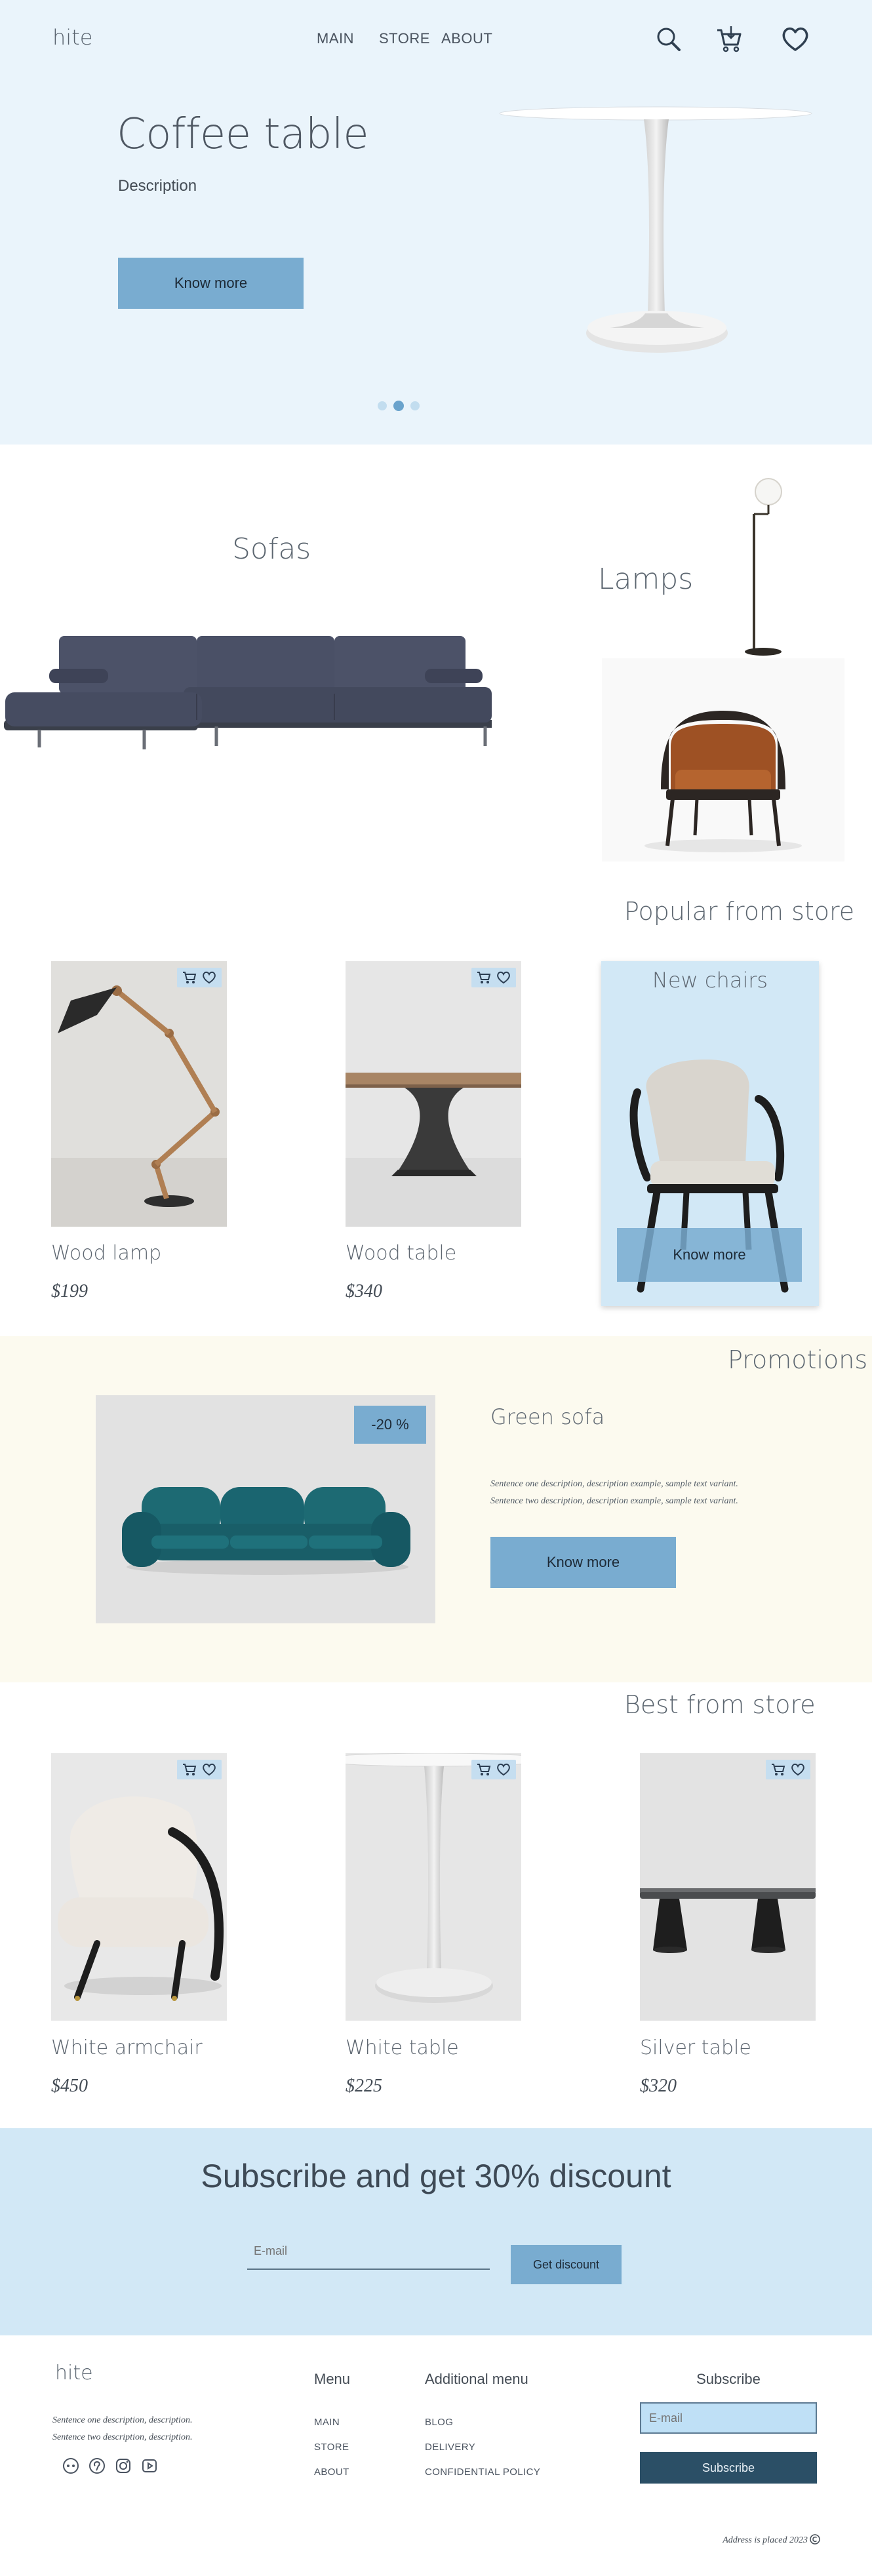 This screenshot has width=872, height=2576. What do you see at coordinates (798, 1359) in the screenshot?
I see `promotions-heading: Promotions` at bounding box center [798, 1359].